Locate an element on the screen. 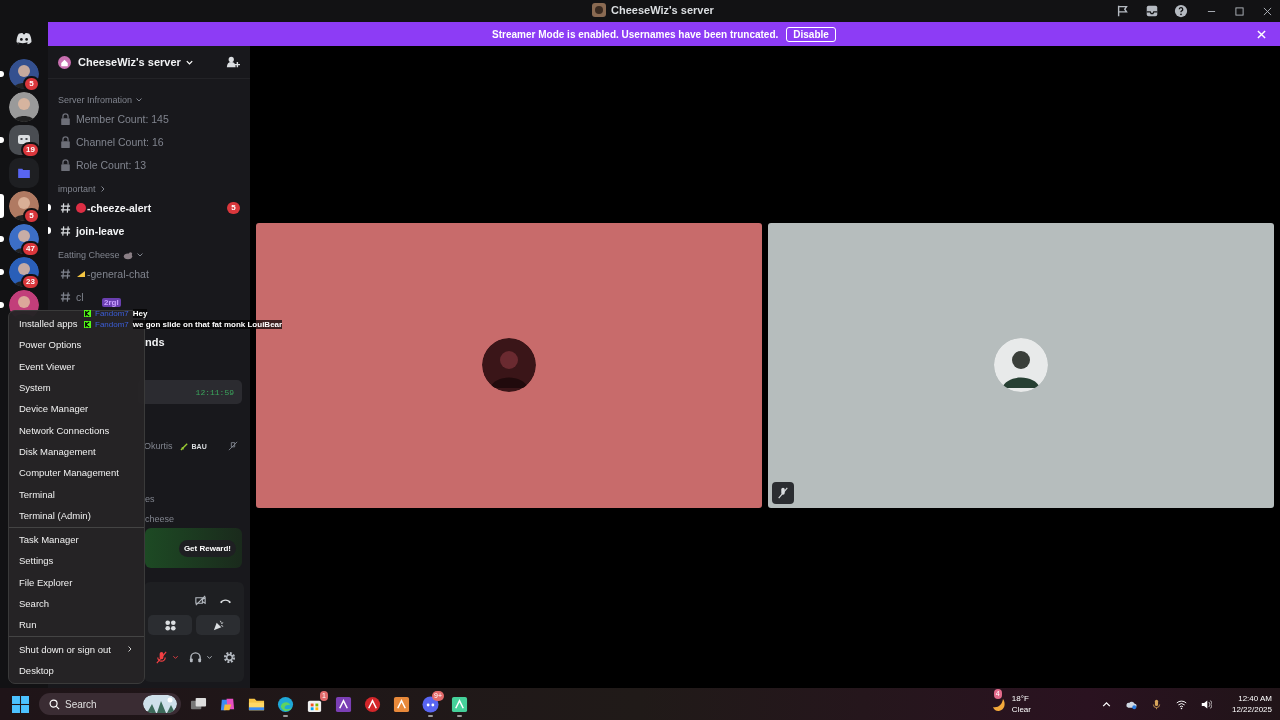 This screenshot has width=1280, height=720. apps-icon is located at coordinates (170, 625).